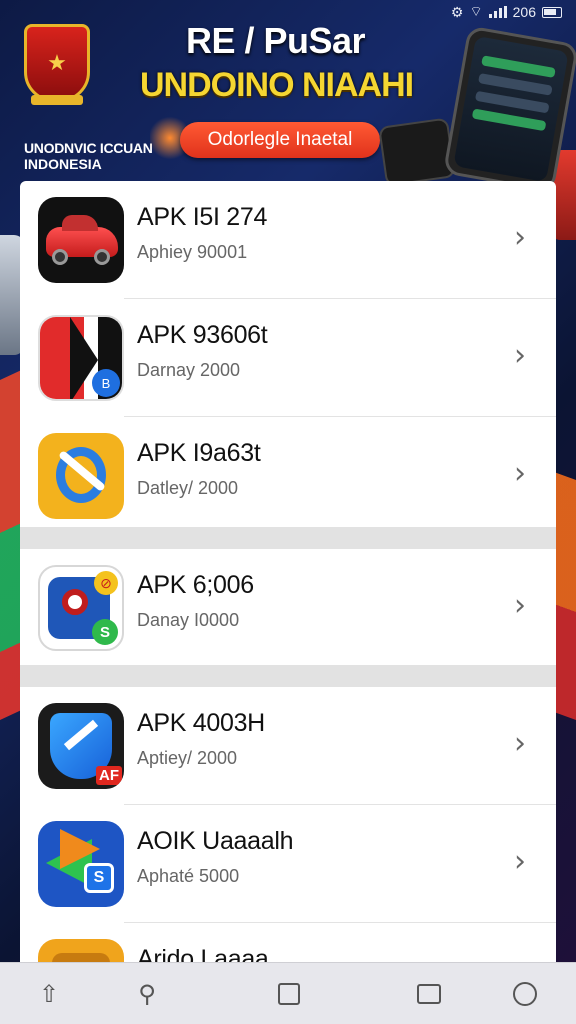  Describe the element at coordinates (525, 994) in the screenshot. I see `share-icon` at that location.